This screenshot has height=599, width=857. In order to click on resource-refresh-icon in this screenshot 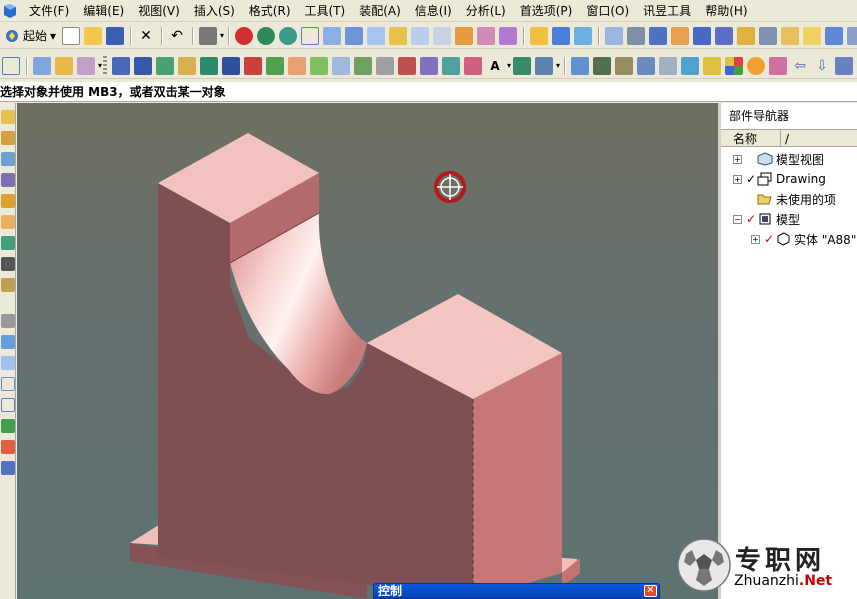, I will do `click(8, 426)`.